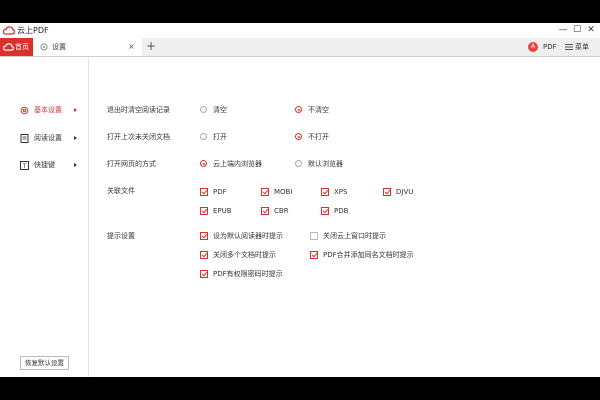  I want to click on checkbox-label: XPS, so click(341, 192).